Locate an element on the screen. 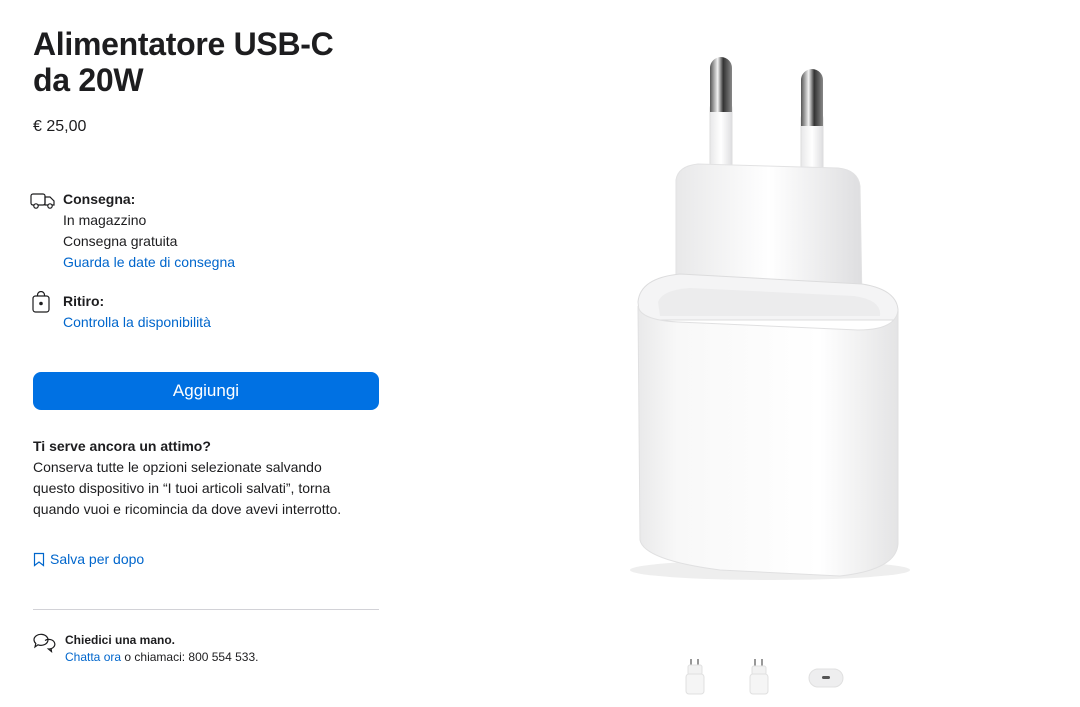  help-contact: Chatta ora o chiamaci: 800 554 533. is located at coordinates (161, 657).